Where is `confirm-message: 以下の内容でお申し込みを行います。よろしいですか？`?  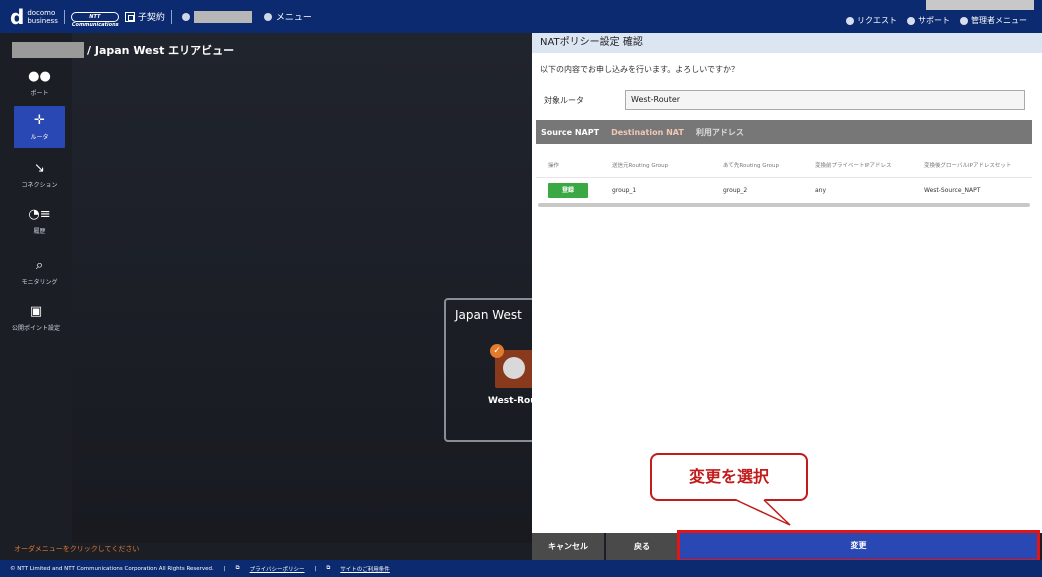 confirm-message: 以下の内容でお申し込みを行います。よろしいですか？ is located at coordinates (639, 69).